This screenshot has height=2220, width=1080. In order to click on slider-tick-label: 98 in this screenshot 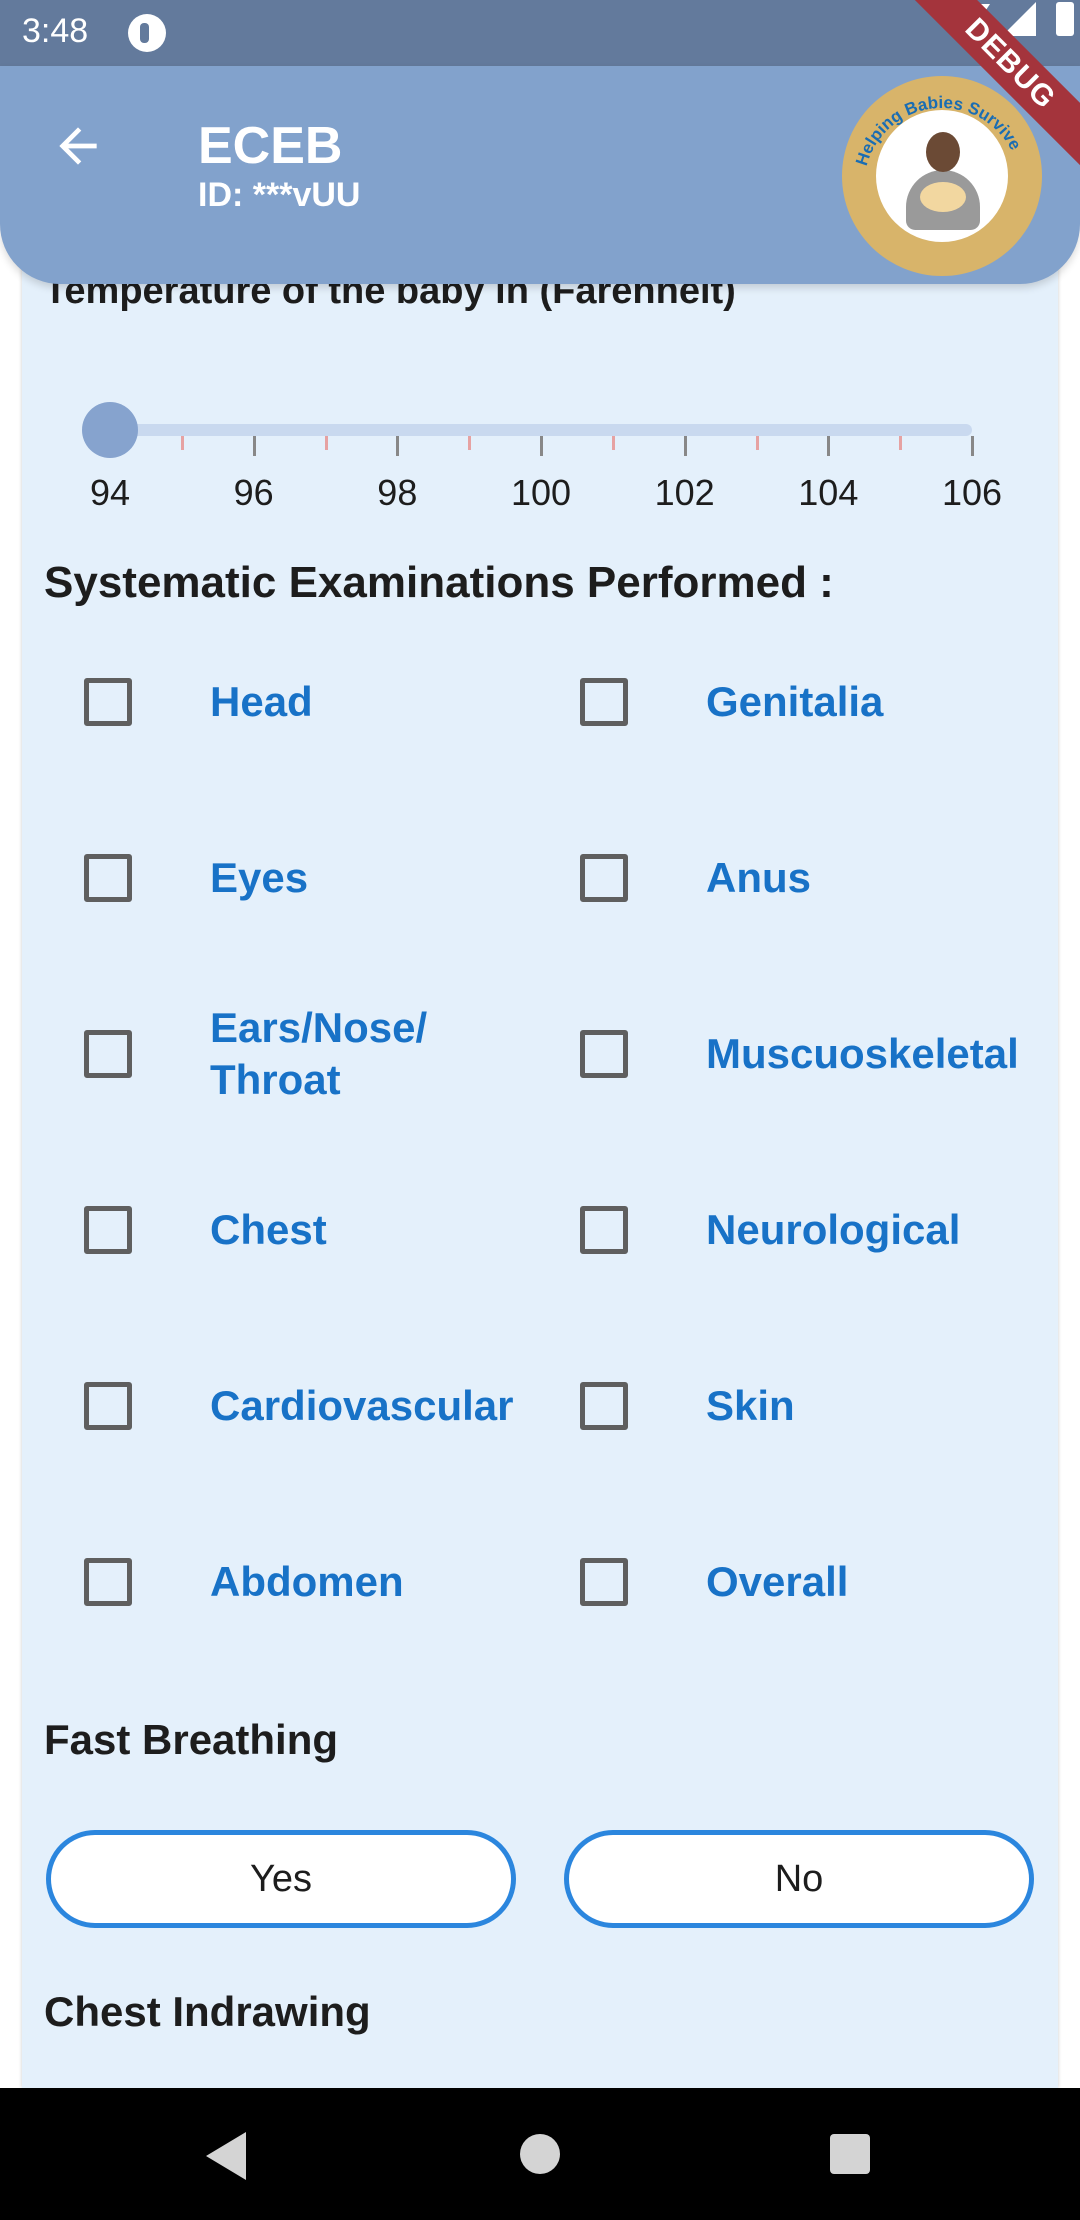, I will do `click(397, 492)`.